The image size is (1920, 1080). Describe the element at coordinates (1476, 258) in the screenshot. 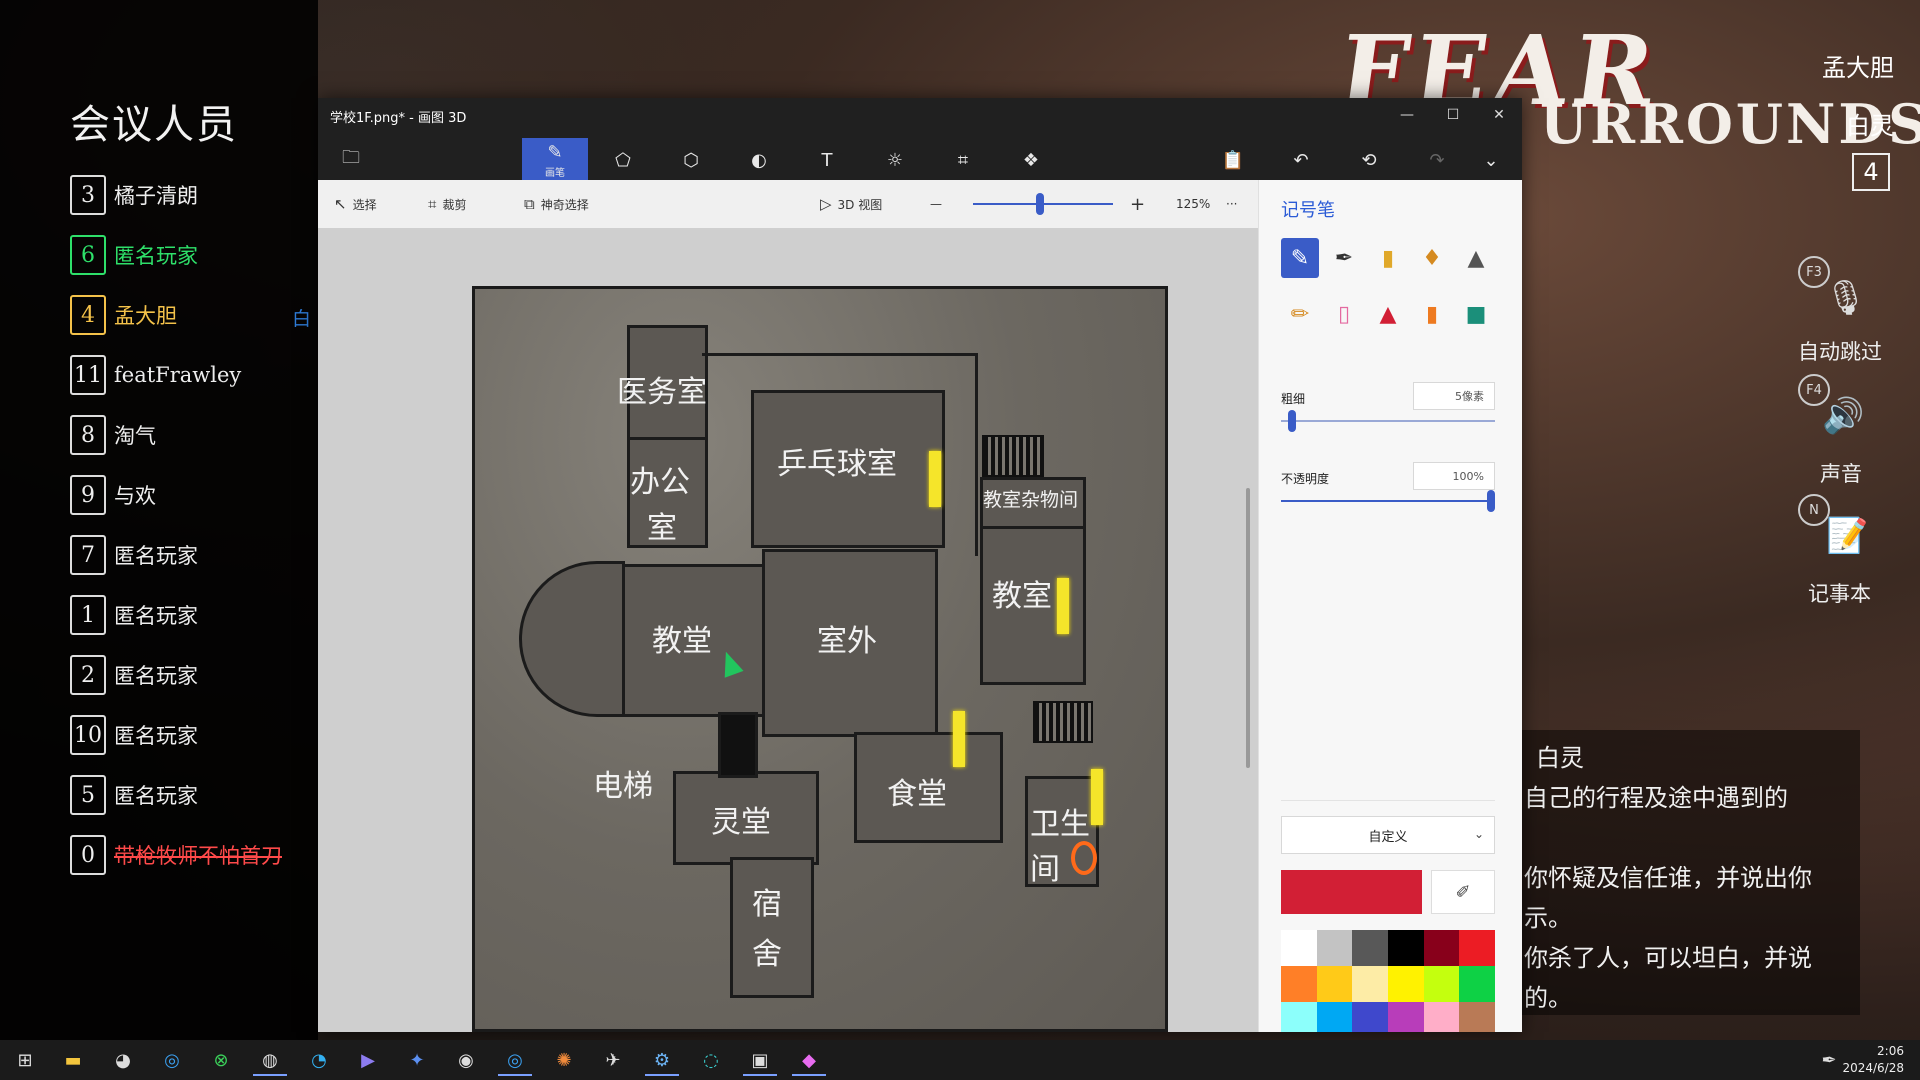

I see `pixel-pen-brush: ▲` at that location.